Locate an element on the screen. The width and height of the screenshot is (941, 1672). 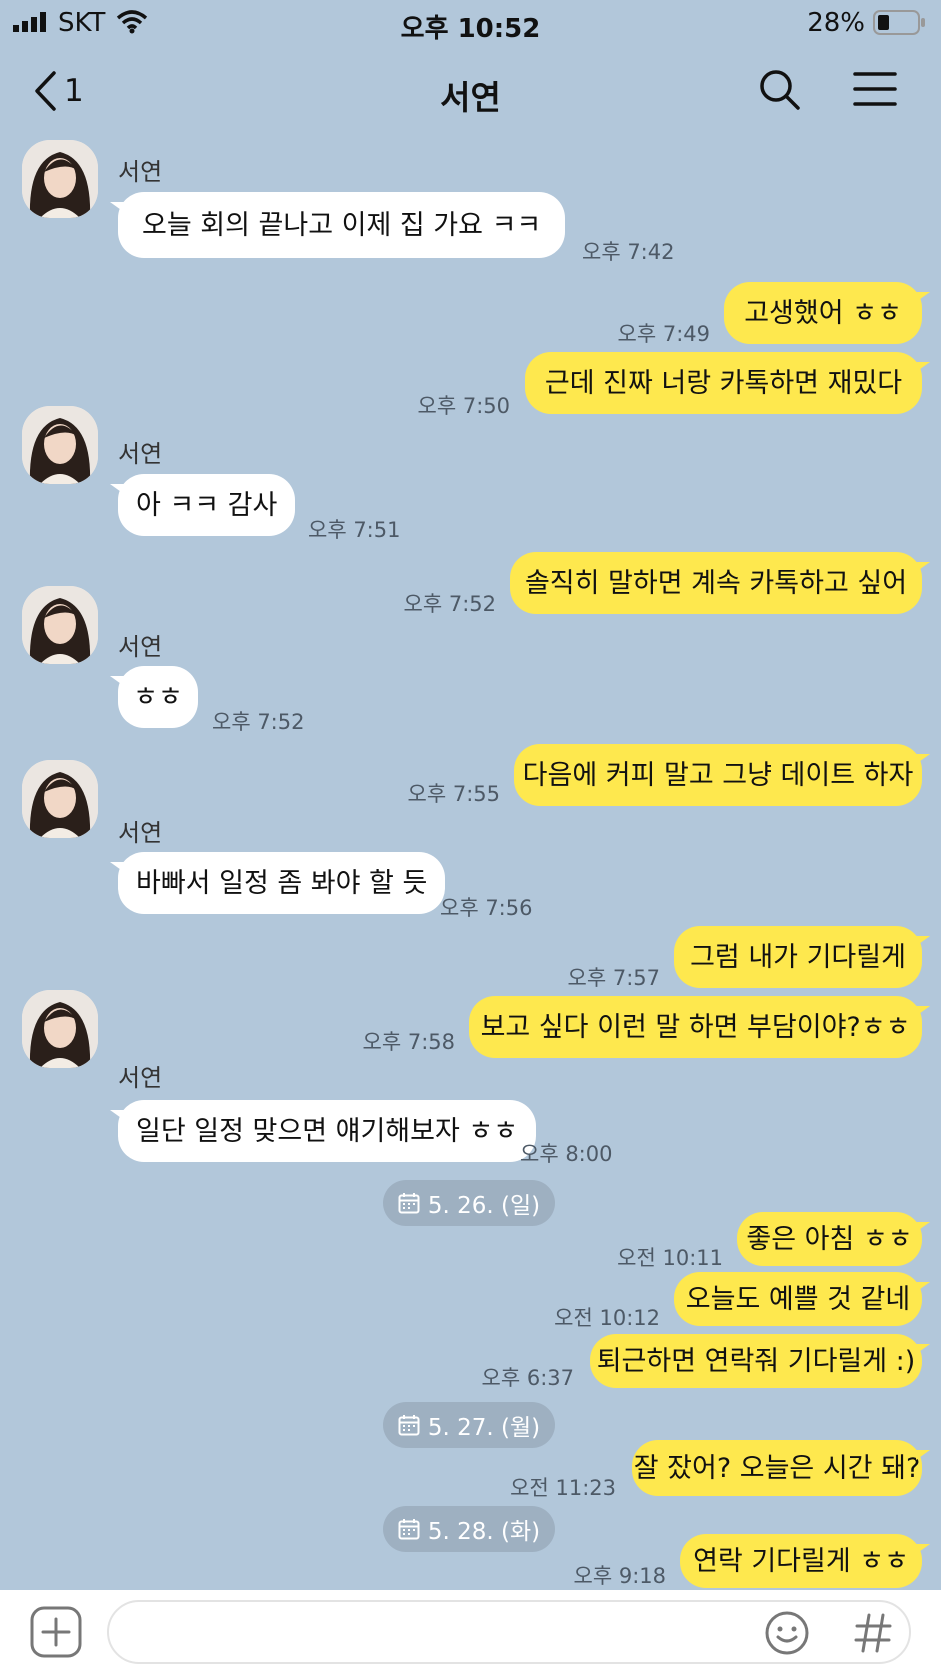
clock: 오후 10:52 is located at coordinates (470, 29).